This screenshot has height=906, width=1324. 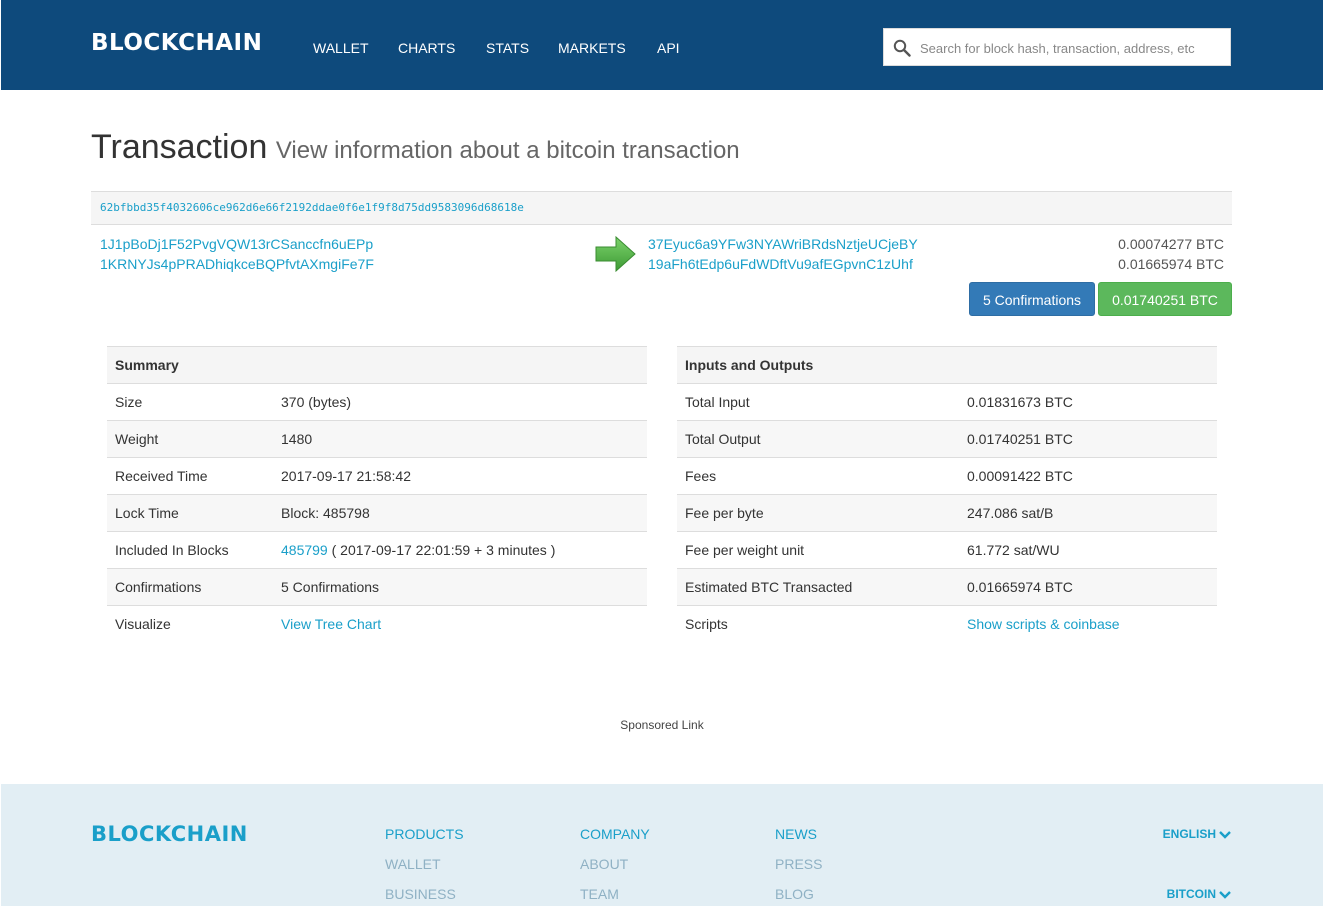 I want to click on table-row: Size 370 (bytes), so click(x=377, y=402).